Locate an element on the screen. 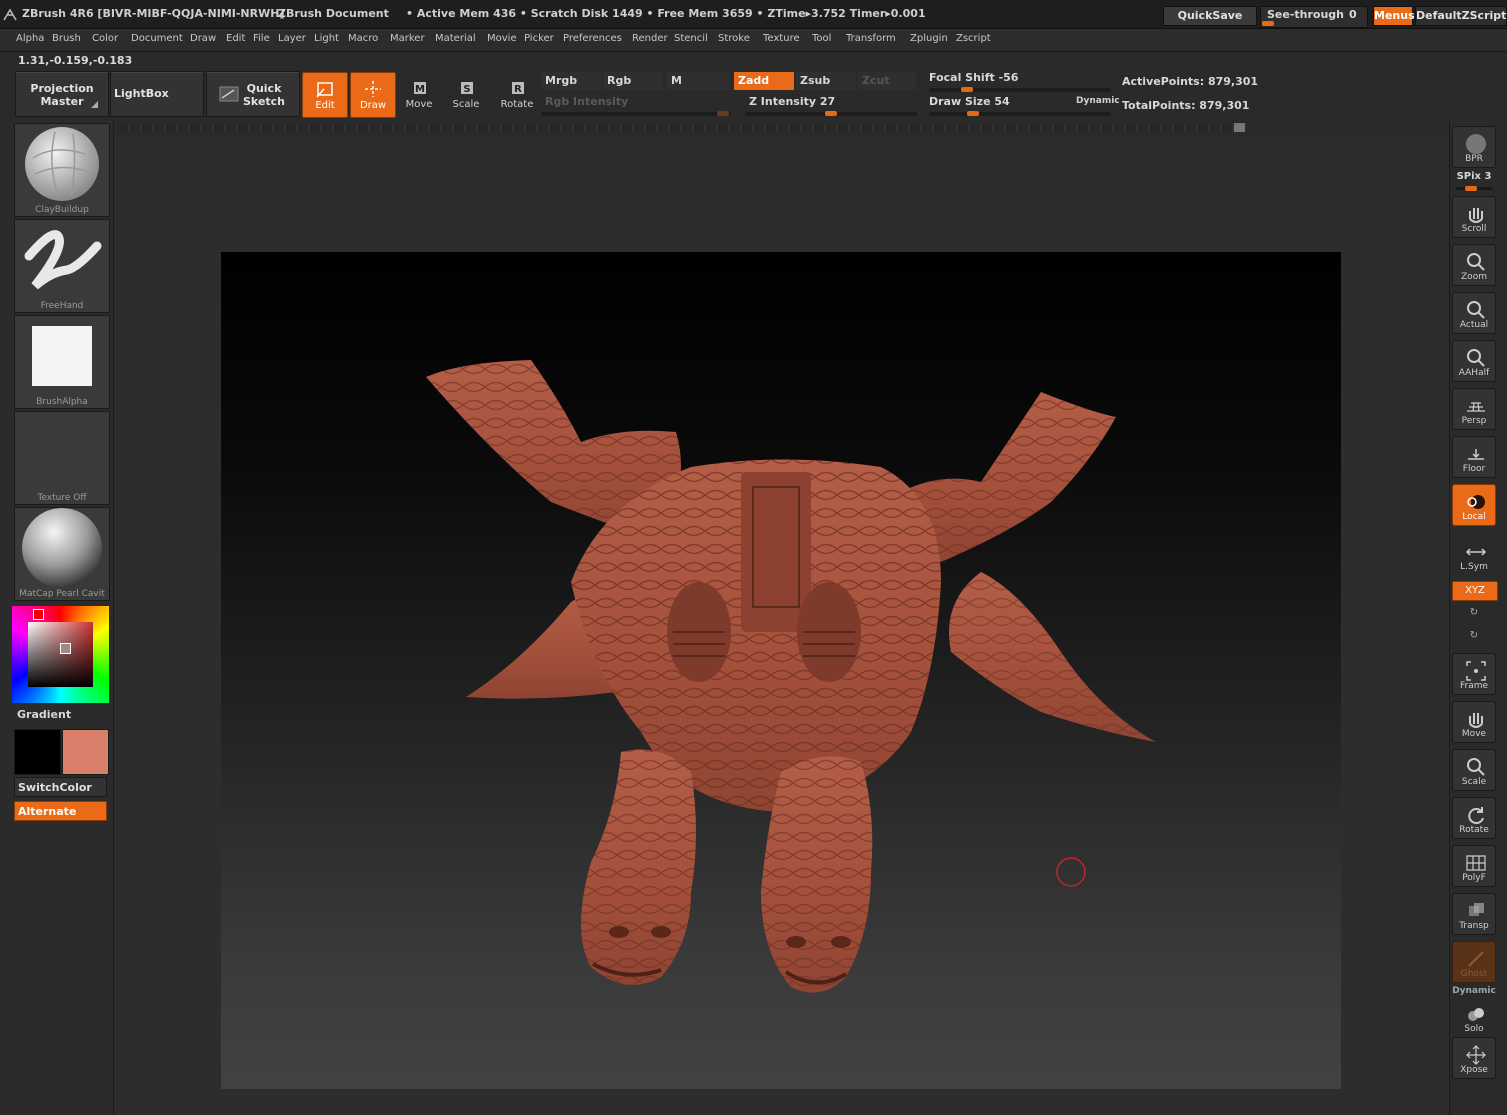 This screenshot has height=1115, width=1507. scale-mode-button: S Scale is located at coordinates (466, 94).